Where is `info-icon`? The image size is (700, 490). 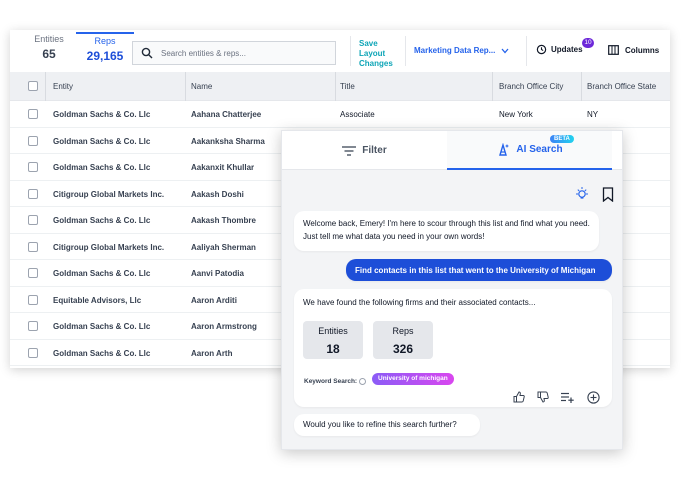
info-icon is located at coordinates (363, 381).